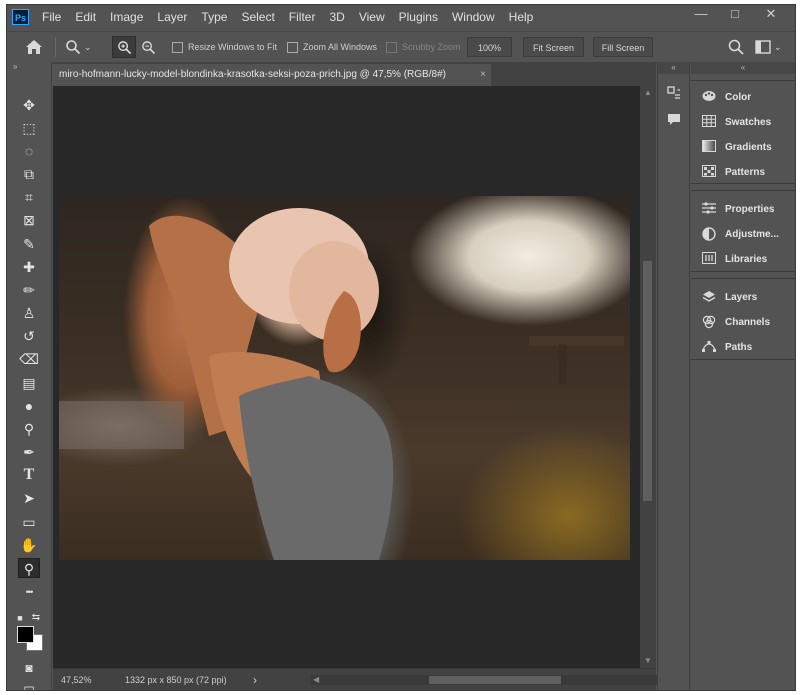  I want to click on horizontal-scrollbar: ◀ ▶, so click(491, 680).